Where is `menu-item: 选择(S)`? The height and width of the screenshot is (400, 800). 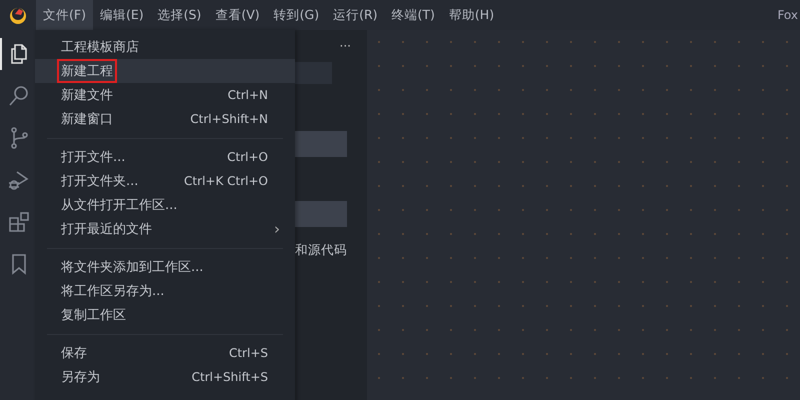 menu-item: 选择(S) is located at coordinates (179, 15).